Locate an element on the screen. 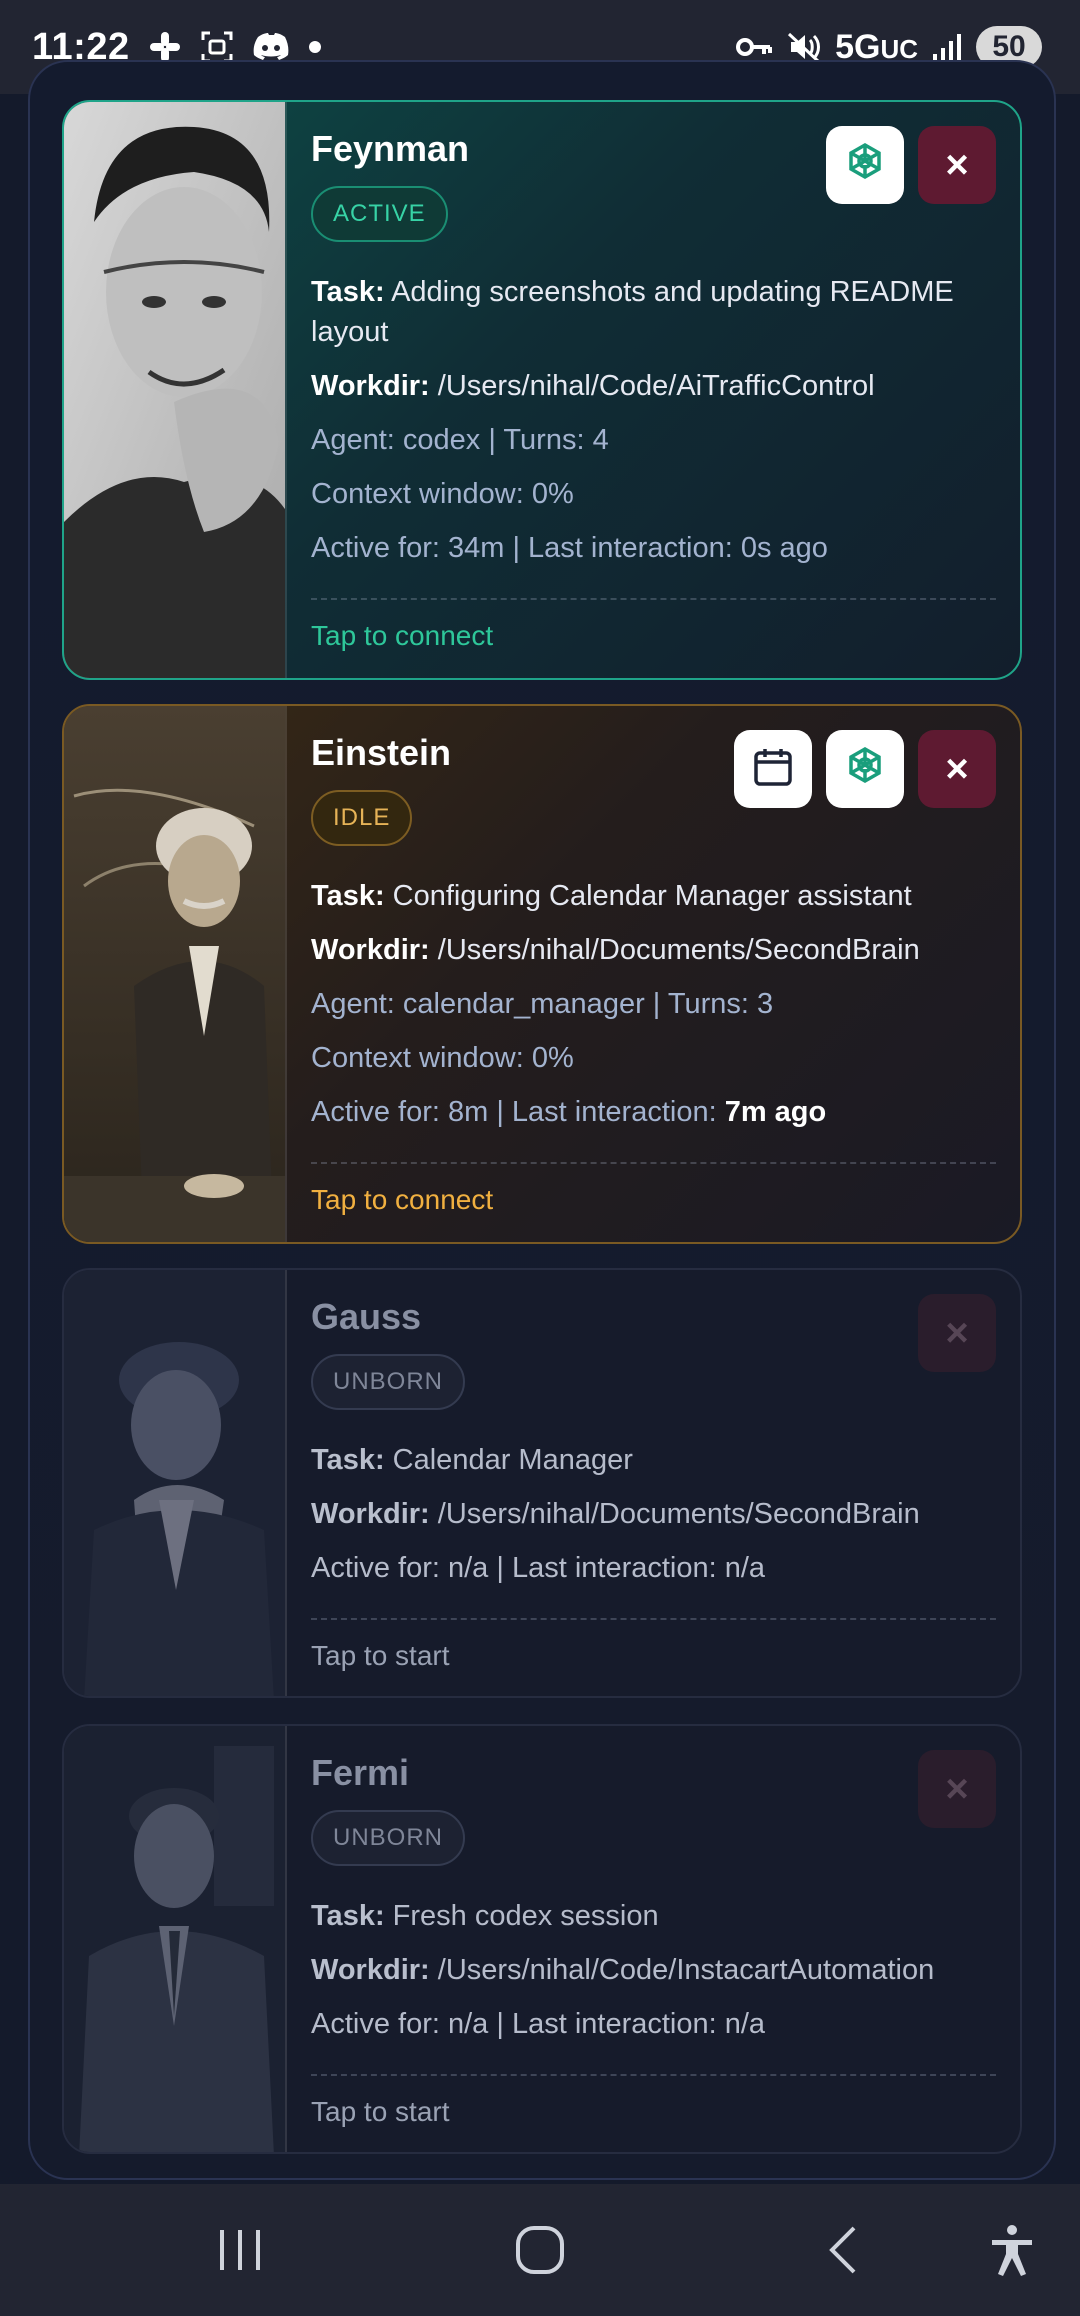 This screenshot has height=2316, width=1080. discord-icon is located at coordinates (271, 47).